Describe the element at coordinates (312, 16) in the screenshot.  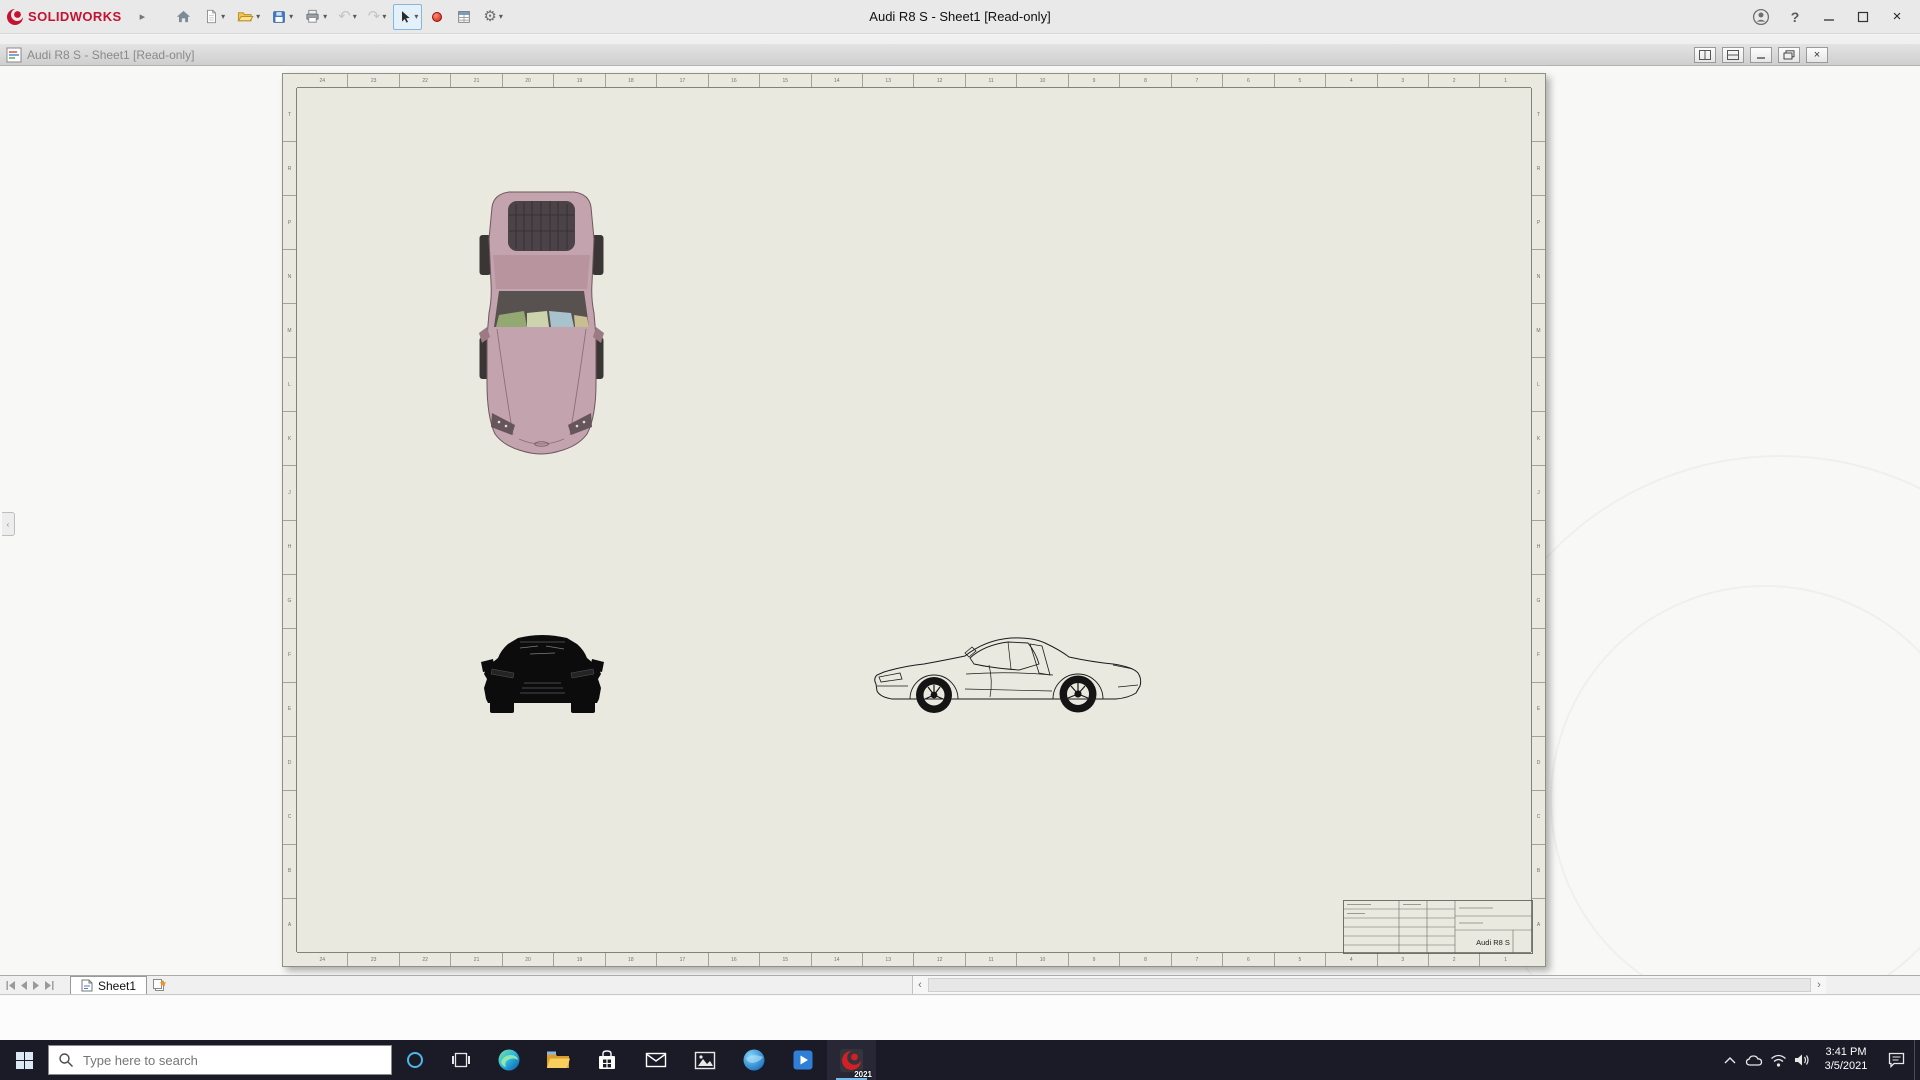
I see `print-icon` at that location.